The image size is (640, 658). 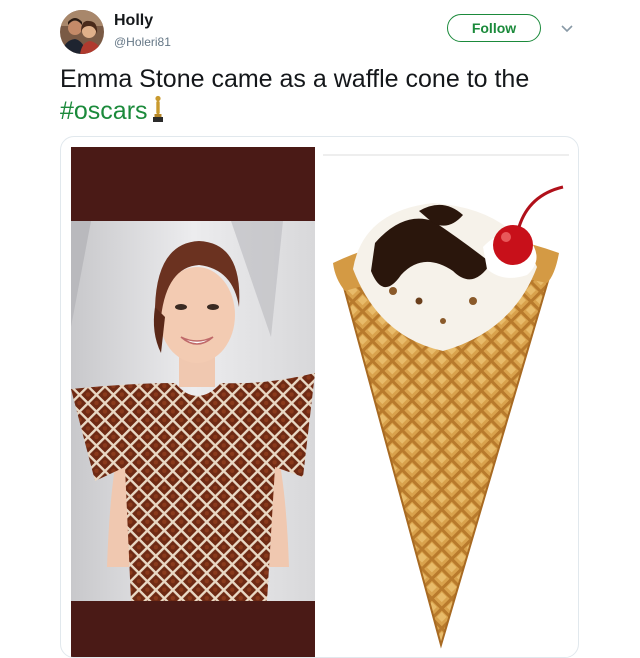 What do you see at coordinates (295, 79) in the screenshot?
I see `tweet-body: Emma Stone came as a waffle cone to the` at bounding box center [295, 79].